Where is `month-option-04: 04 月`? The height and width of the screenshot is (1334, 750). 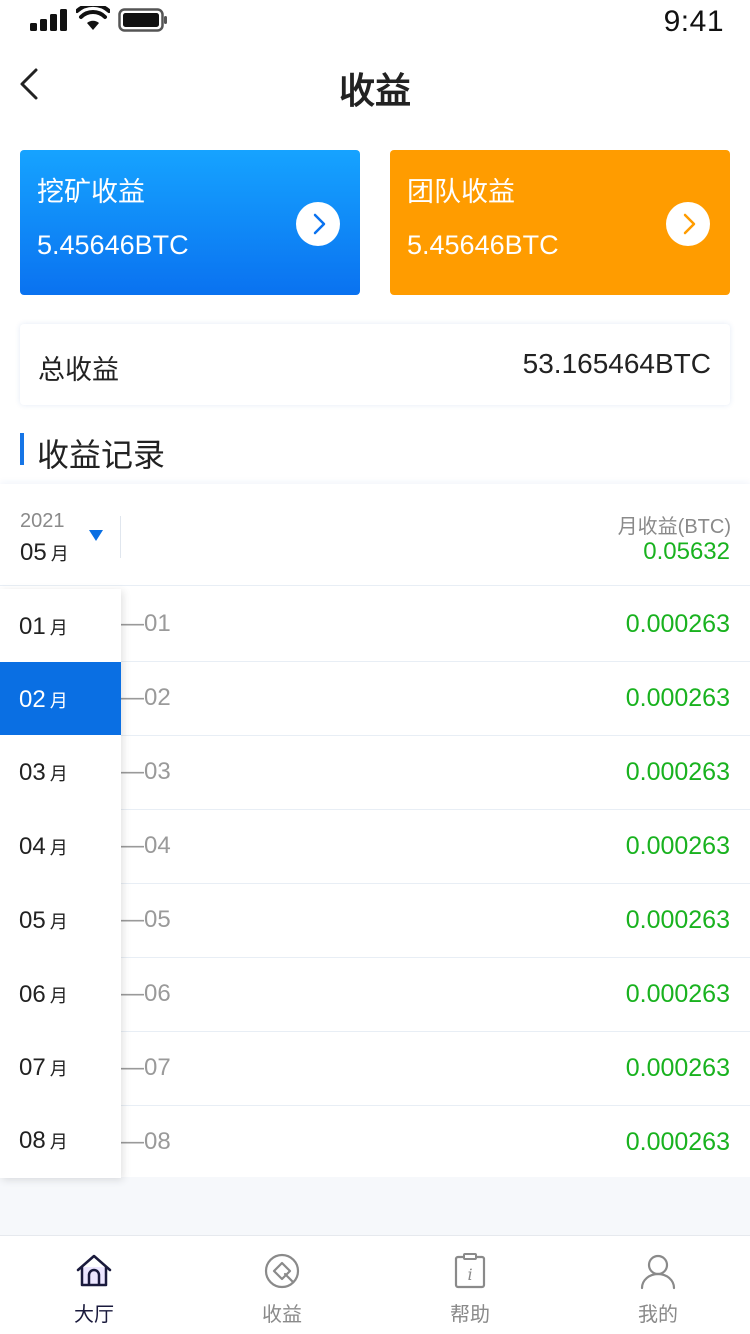
month-option-04: 04 月 is located at coordinates (60, 845).